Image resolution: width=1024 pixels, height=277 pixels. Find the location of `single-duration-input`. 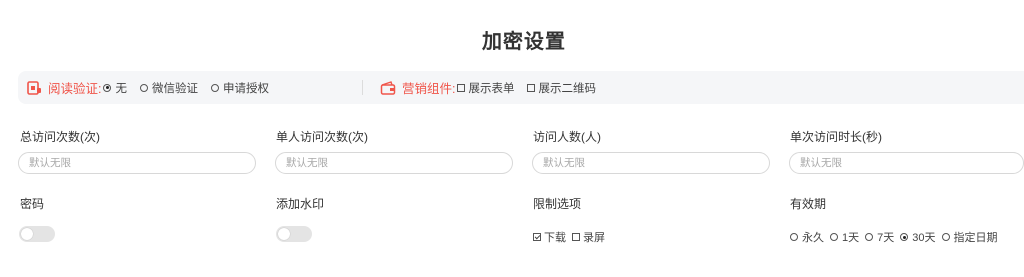

single-duration-input is located at coordinates (906, 163).